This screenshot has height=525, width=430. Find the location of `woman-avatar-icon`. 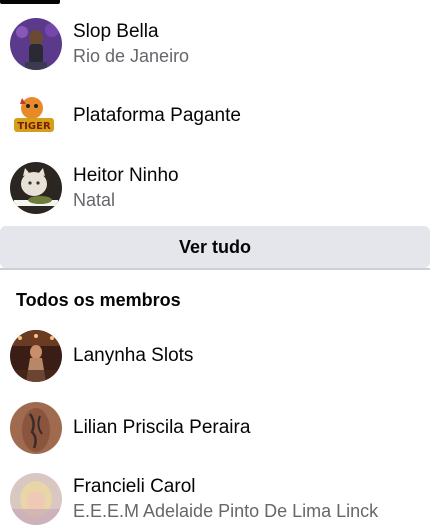

woman-avatar-icon is located at coordinates (36, 44).